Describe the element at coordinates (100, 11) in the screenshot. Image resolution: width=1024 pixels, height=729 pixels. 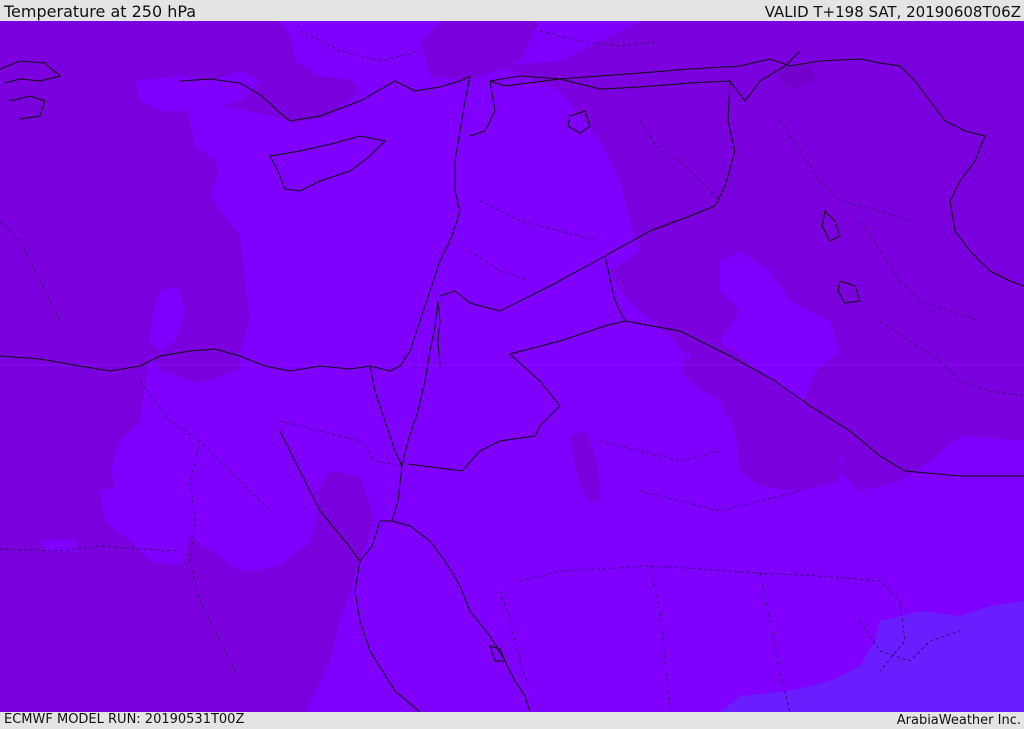
I see `map-title: Temperature at 250 hPa` at that location.